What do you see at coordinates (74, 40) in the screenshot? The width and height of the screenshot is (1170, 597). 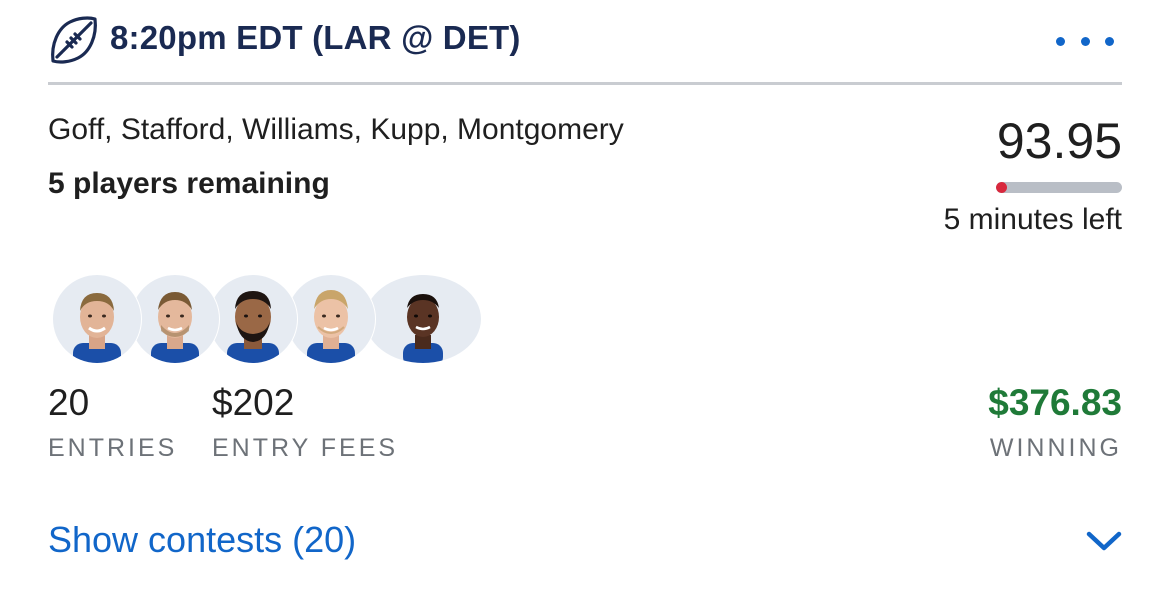 I see `football-icon` at bounding box center [74, 40].